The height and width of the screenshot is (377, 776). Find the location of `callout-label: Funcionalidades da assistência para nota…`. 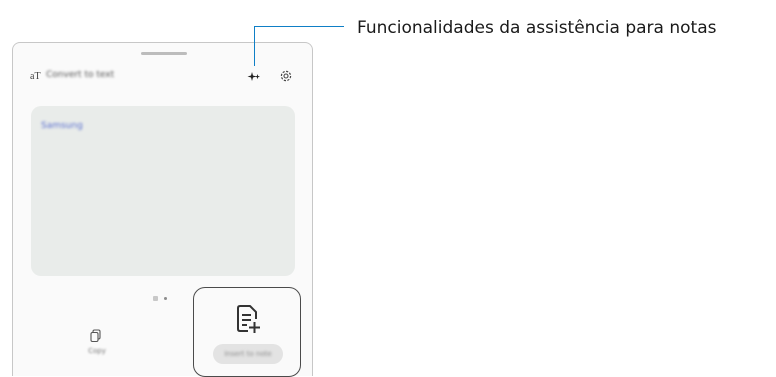

callout-label: Funcionalidades da assistência para nota… is located at coordinates (537, 28).